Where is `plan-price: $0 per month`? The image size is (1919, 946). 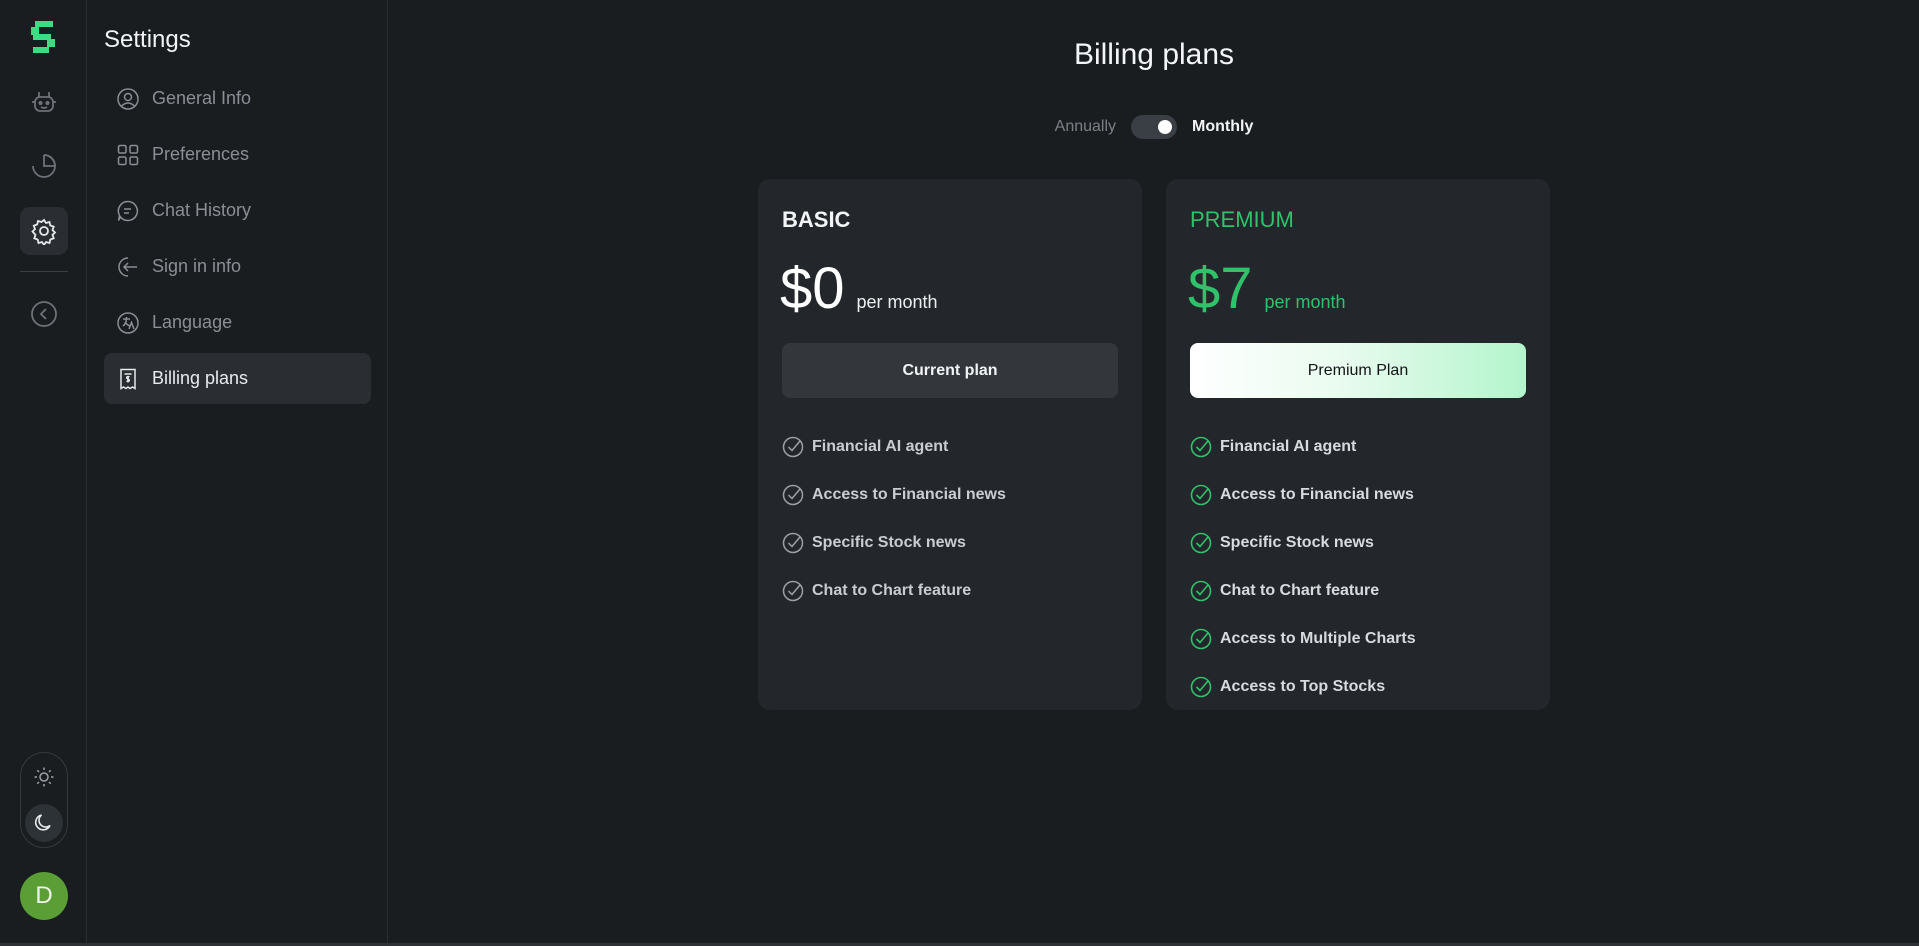 plan-price: $0 per month is located at coordinates (859, 289).